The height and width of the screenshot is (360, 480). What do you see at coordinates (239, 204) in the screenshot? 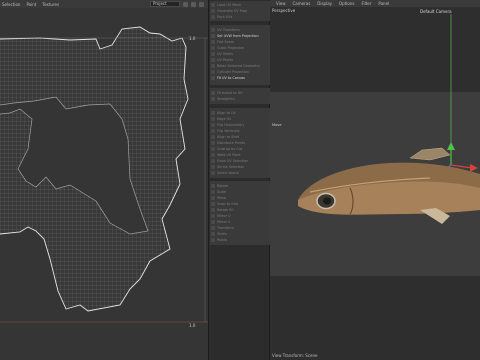
I see `tool-item: Snap to Grid` at bounding box center [239, 204].